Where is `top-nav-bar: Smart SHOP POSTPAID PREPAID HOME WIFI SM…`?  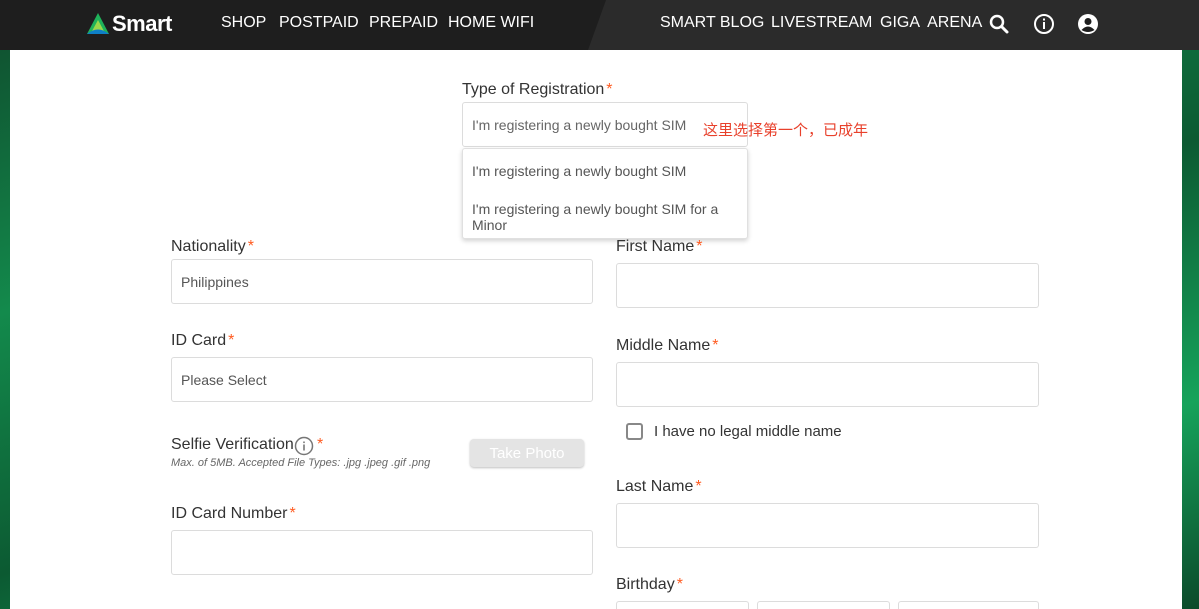 top-nav-bar: Smart SHOP POSTPAID PREPAID HOME WIFI SM… is located at coordinates (599, 25).